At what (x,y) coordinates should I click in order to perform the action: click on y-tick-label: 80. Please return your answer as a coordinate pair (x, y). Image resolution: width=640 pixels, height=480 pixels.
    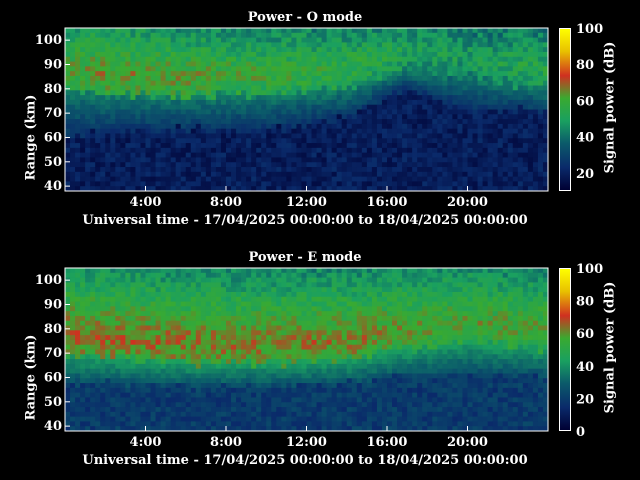
    Looking at the image, I should click on (53, 89).